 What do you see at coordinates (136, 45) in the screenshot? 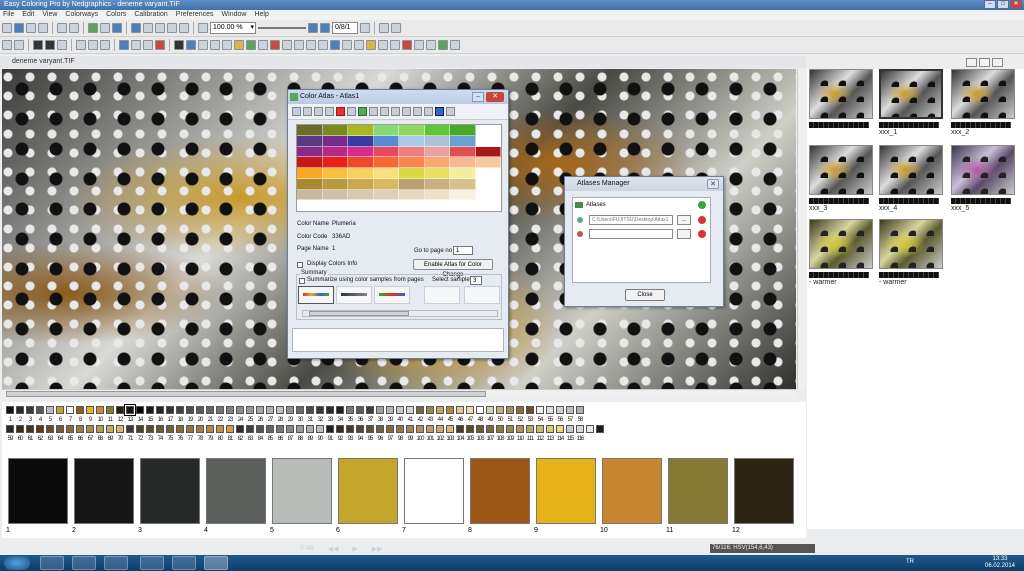
I see `blend-icon` at bounding box center [136, 45].